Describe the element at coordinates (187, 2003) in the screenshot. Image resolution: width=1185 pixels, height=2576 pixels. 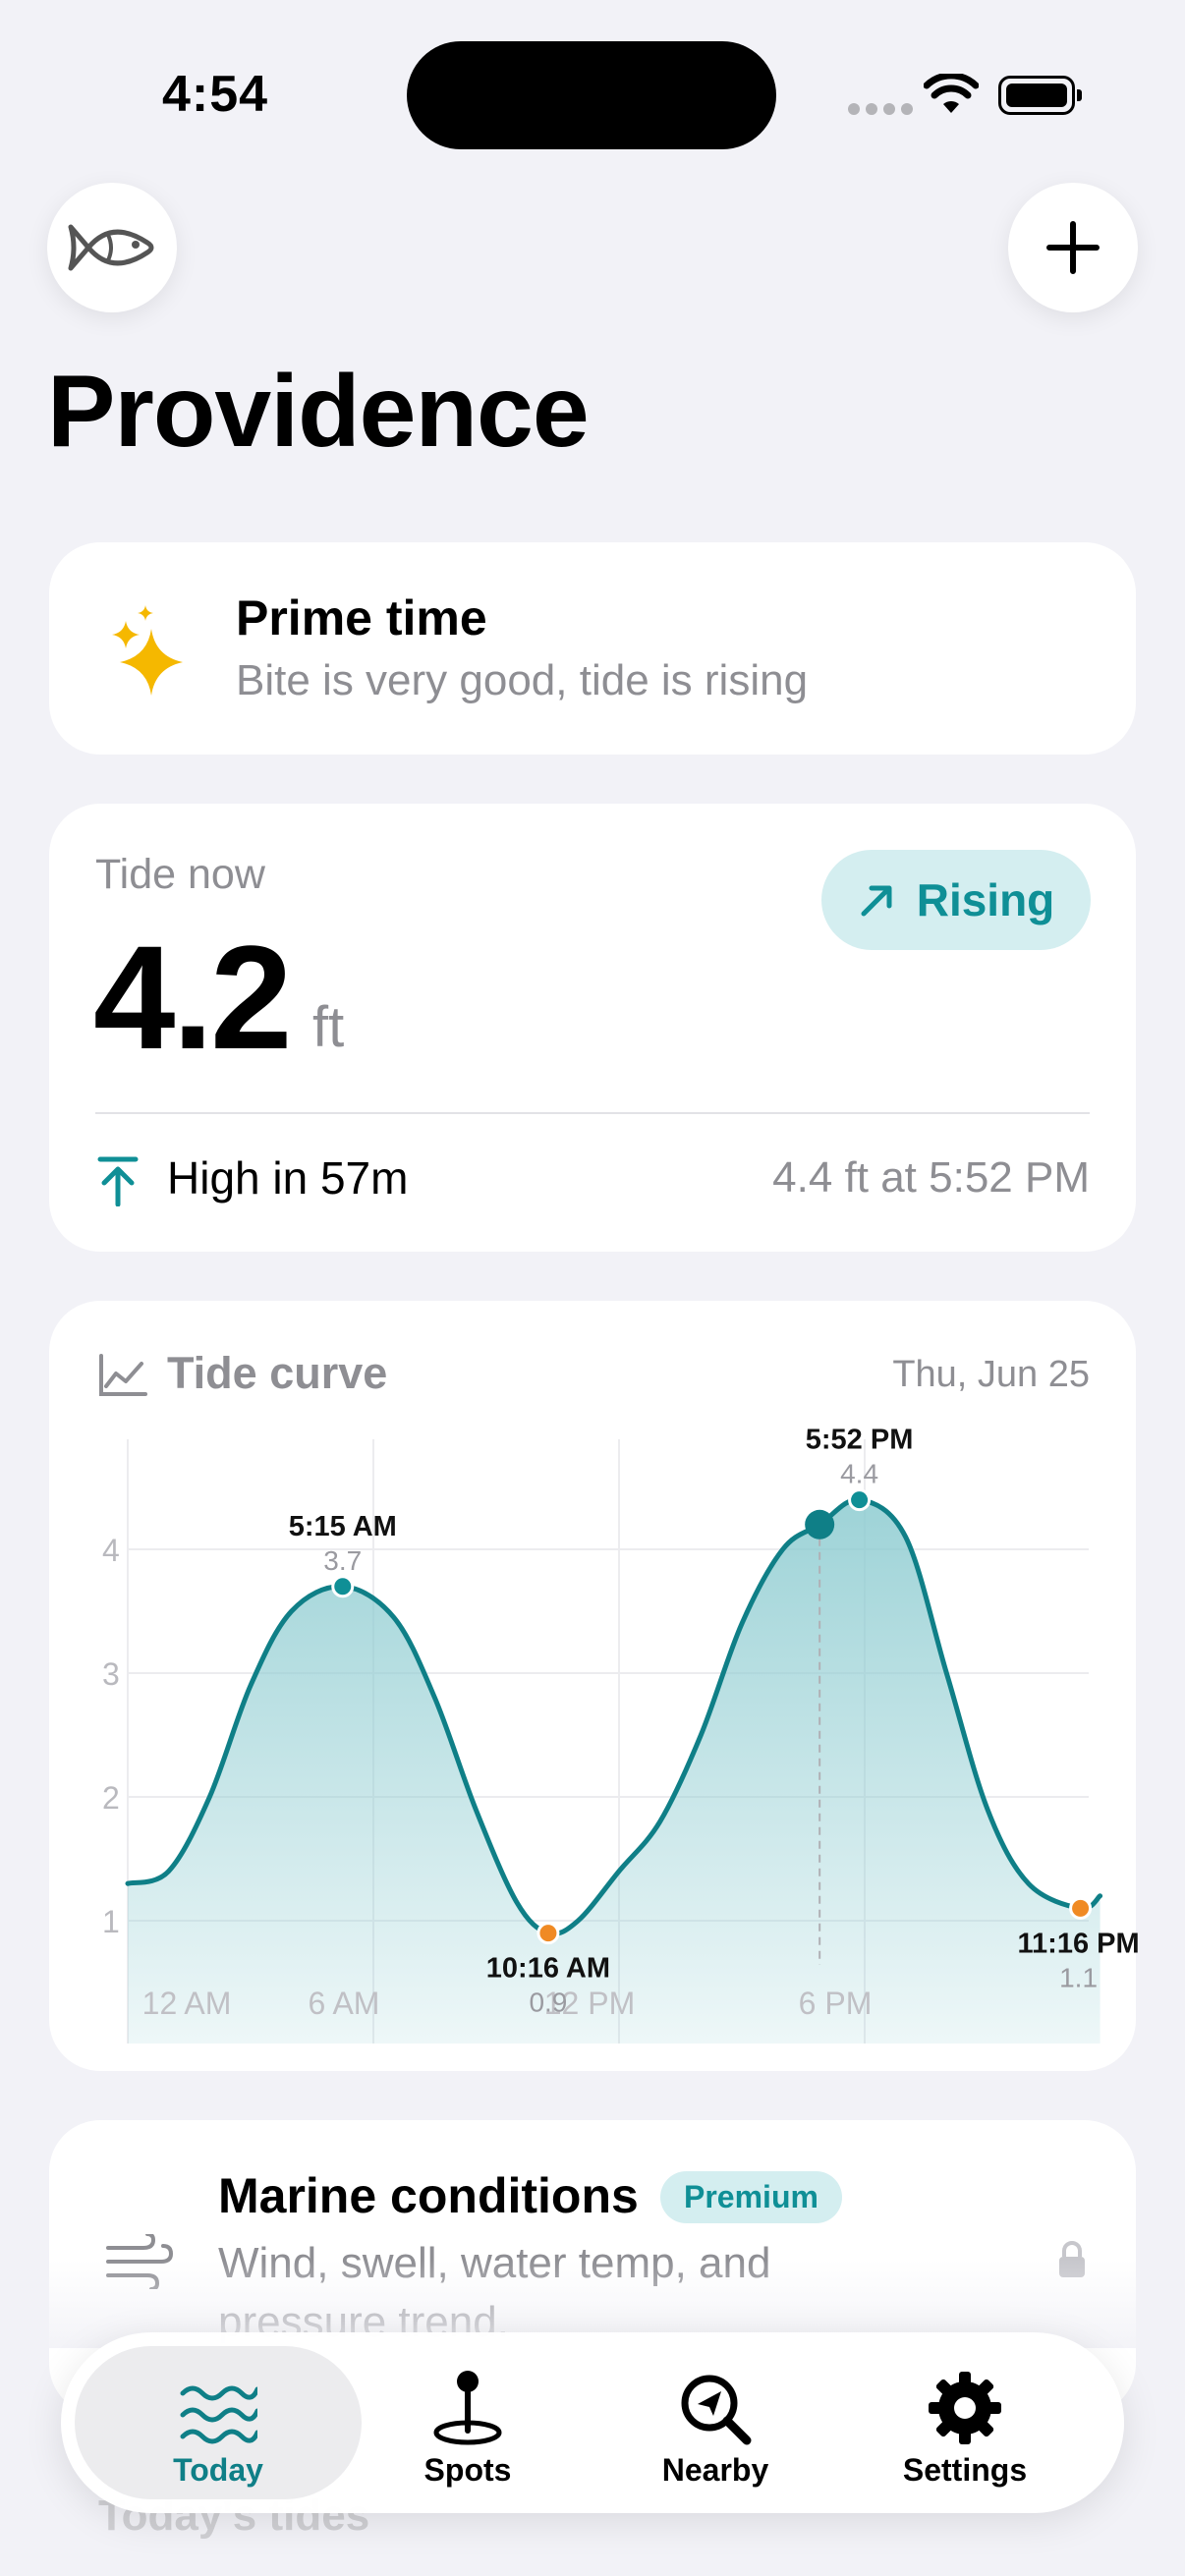
I see `x-tick-label: 12 AM` at that location.